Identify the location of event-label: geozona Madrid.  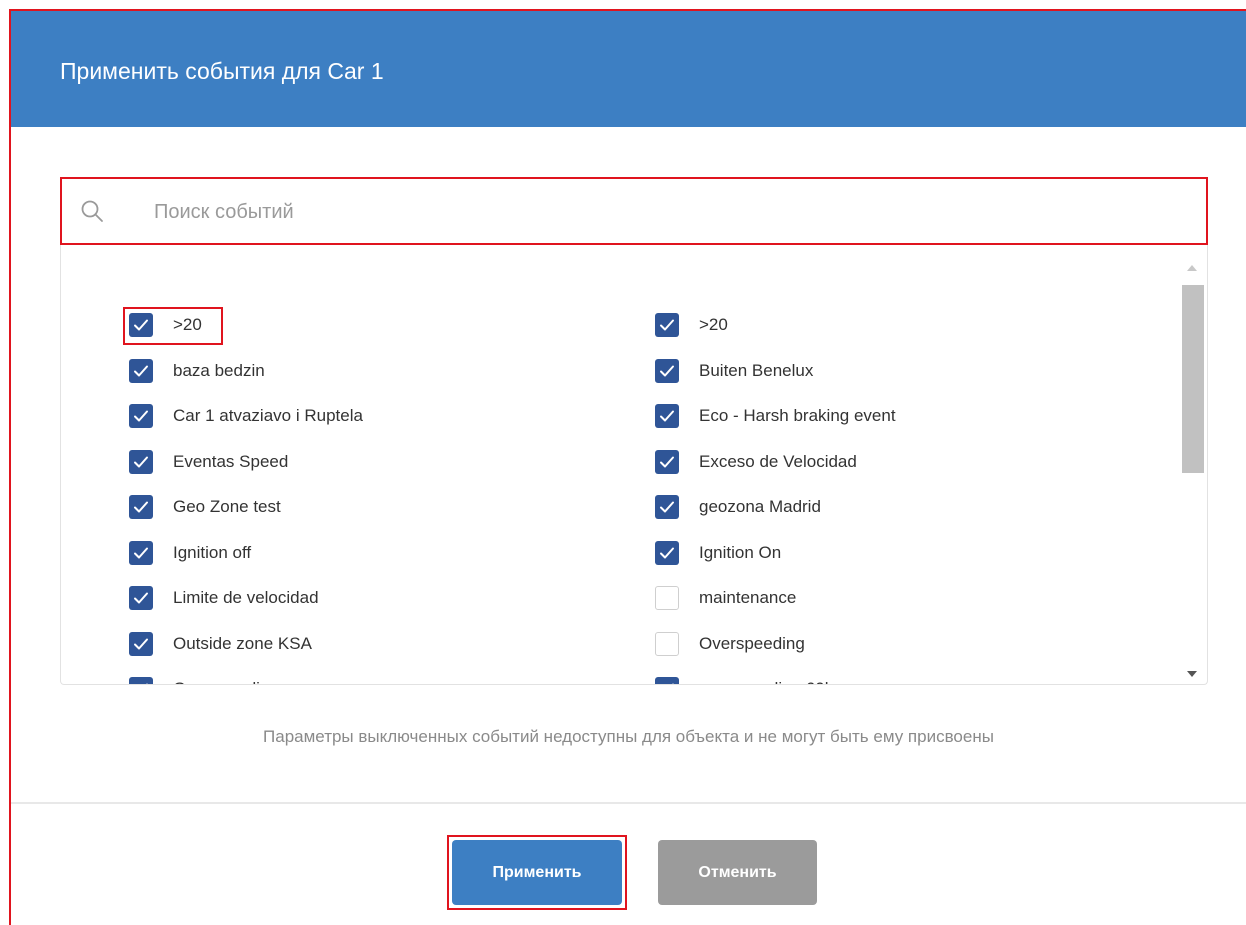
(760, 506).